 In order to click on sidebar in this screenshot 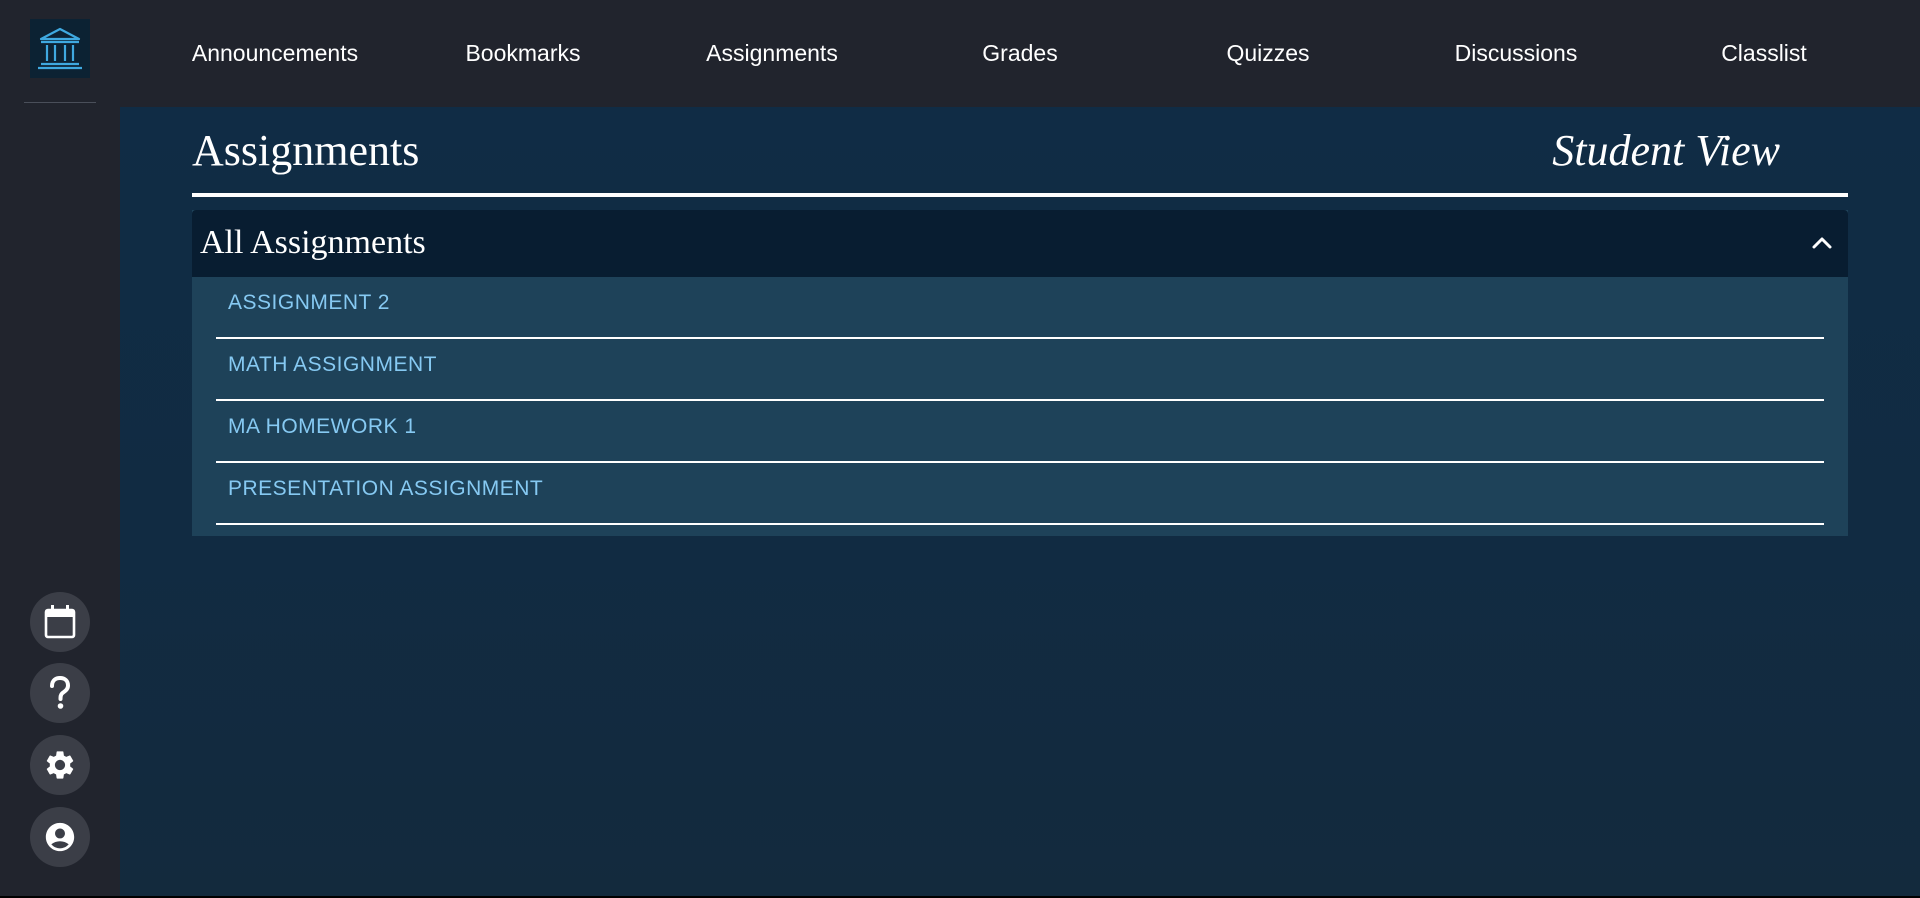, I will do `click(60, 449)`.